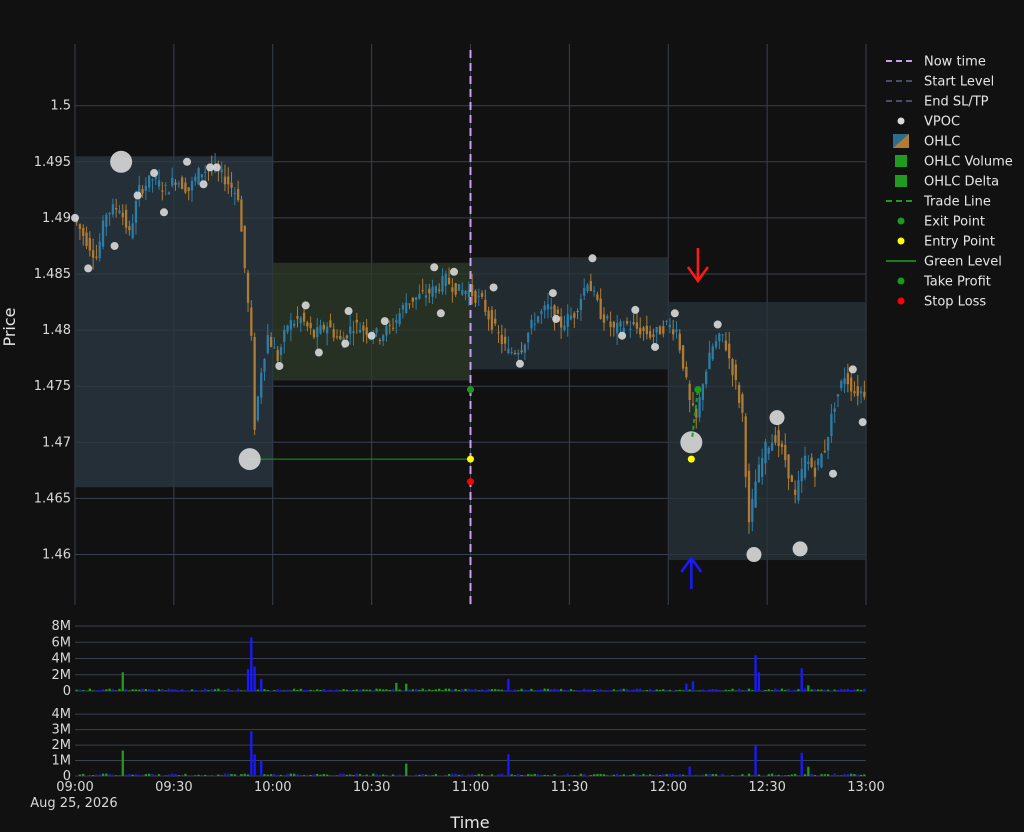 The height and width of the screenshot is (832, 1024). Describe the element at coordinates (901, 221) in the screenshot. I see `legend-swatch-dot` at that location.